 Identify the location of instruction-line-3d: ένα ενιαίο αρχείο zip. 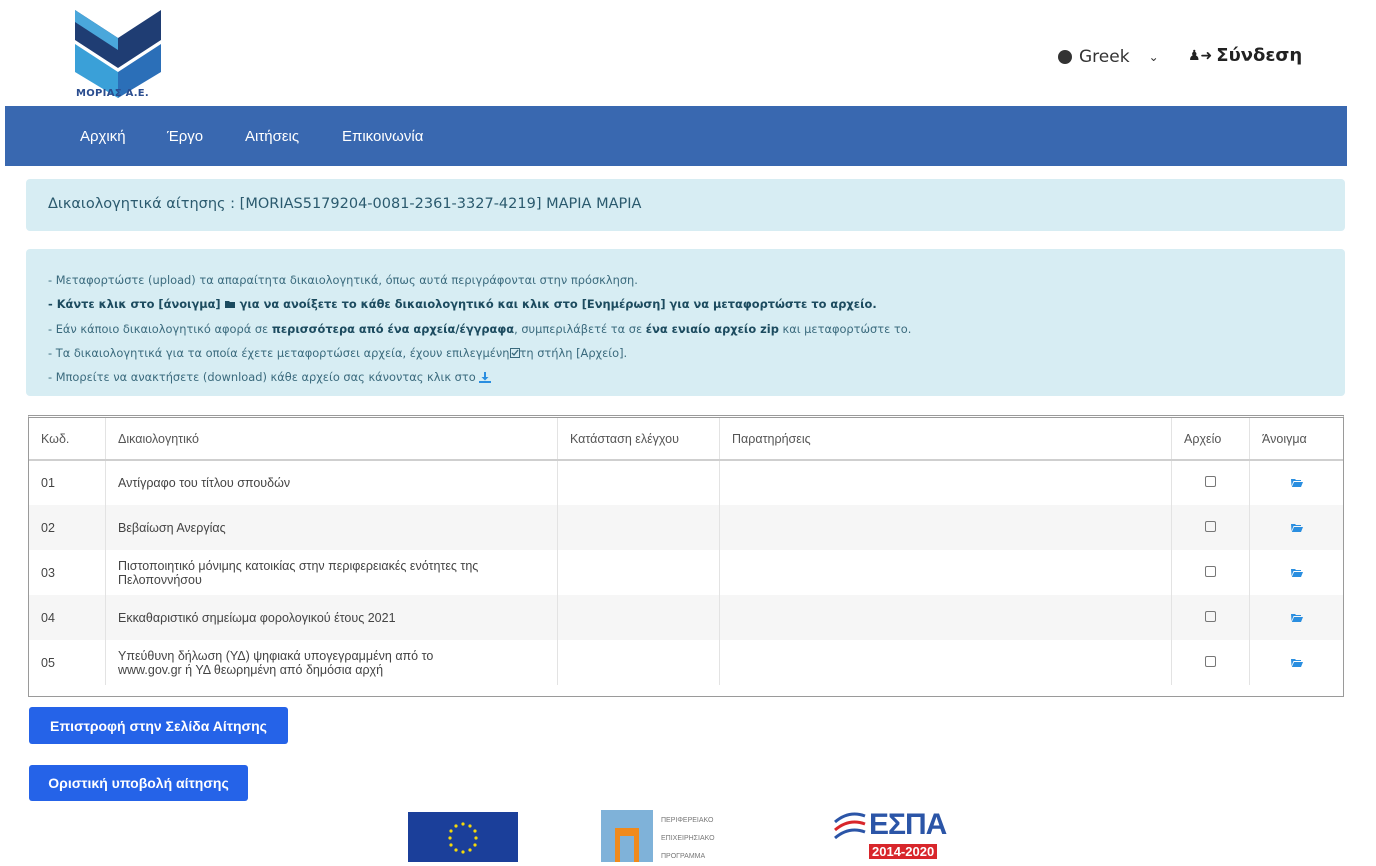
(712, 328).